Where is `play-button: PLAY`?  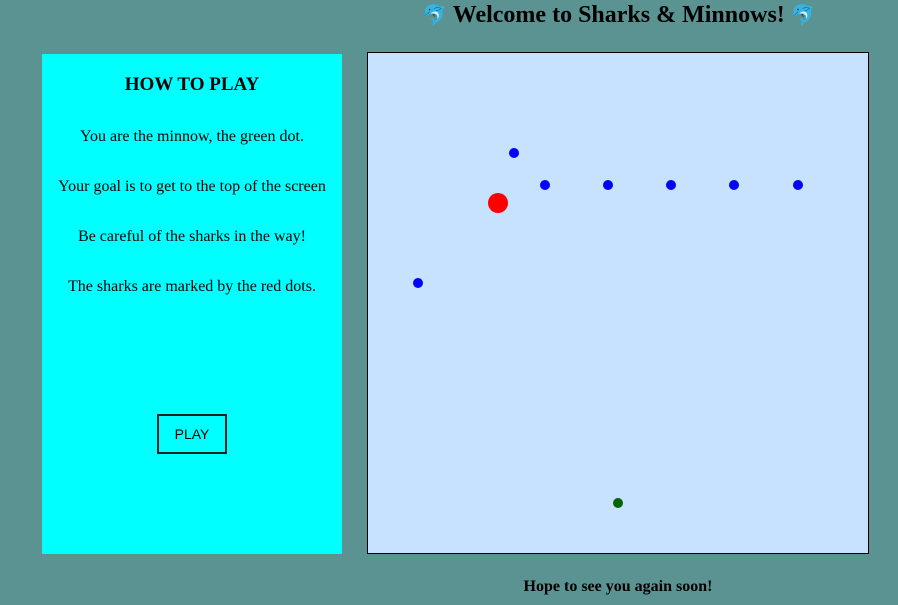
play-button: PLAY is located at coordinates (192, 434).